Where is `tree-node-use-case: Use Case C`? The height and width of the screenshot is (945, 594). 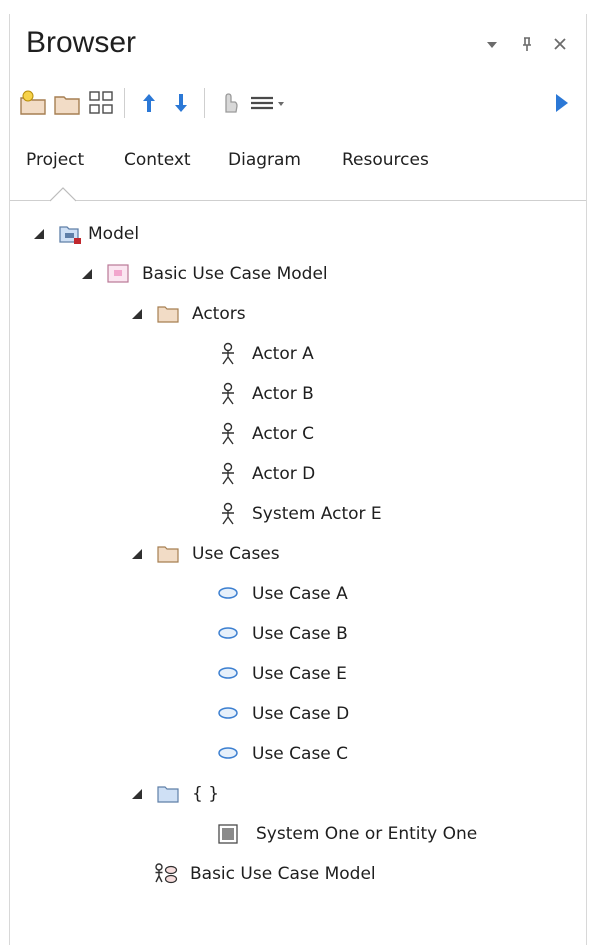
tree-node-use-case: Use Case C is located at coordinates (282, 754).